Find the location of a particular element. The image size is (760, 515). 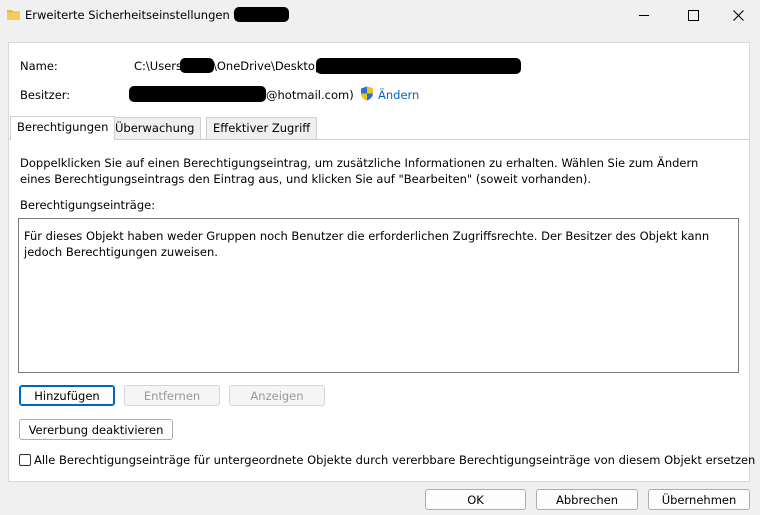

minimize-icon is located at coordinates (644, 15).